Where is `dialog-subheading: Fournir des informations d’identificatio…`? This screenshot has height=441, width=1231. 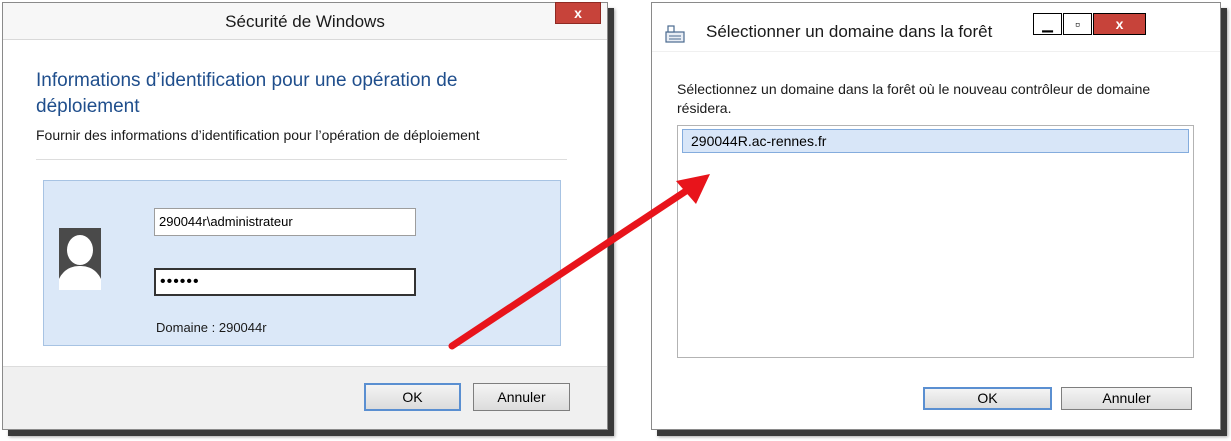
dialog-subheading: Fournir des informations d’identificatio… is located at coordinates (258, 135).